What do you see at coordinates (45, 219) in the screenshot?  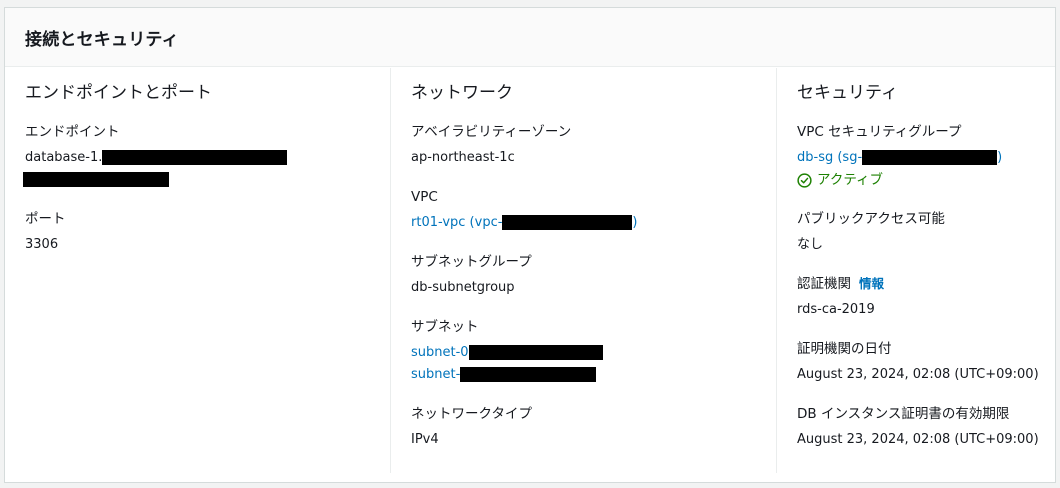 I see `port-label: ポート` at bounding box center [45, 219].